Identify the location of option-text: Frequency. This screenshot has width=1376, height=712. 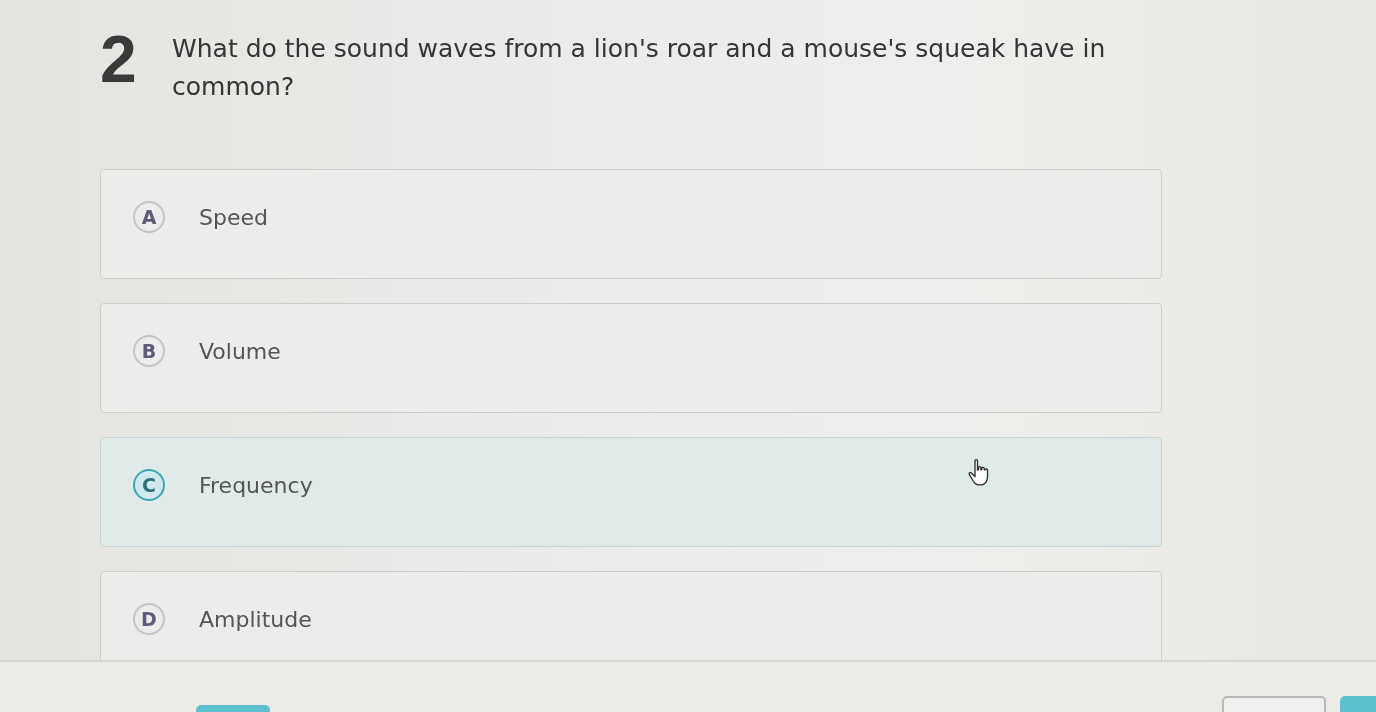
(256, 485).